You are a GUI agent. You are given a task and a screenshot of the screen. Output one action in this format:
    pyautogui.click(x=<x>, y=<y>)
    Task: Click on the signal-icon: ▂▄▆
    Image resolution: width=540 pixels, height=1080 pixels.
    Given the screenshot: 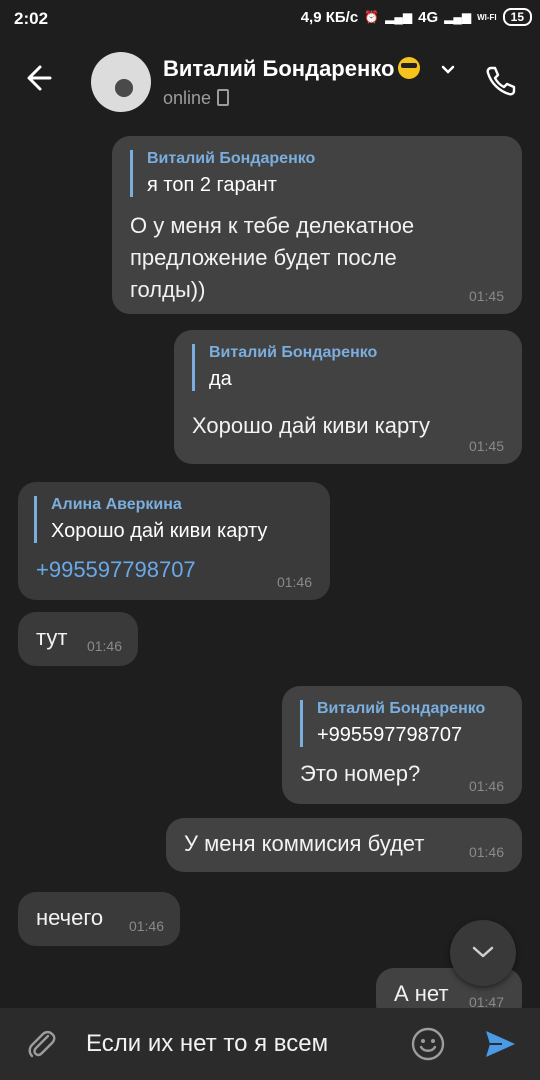 What is the action you would take?
    pyautogui.click(x=399, y=17)
    